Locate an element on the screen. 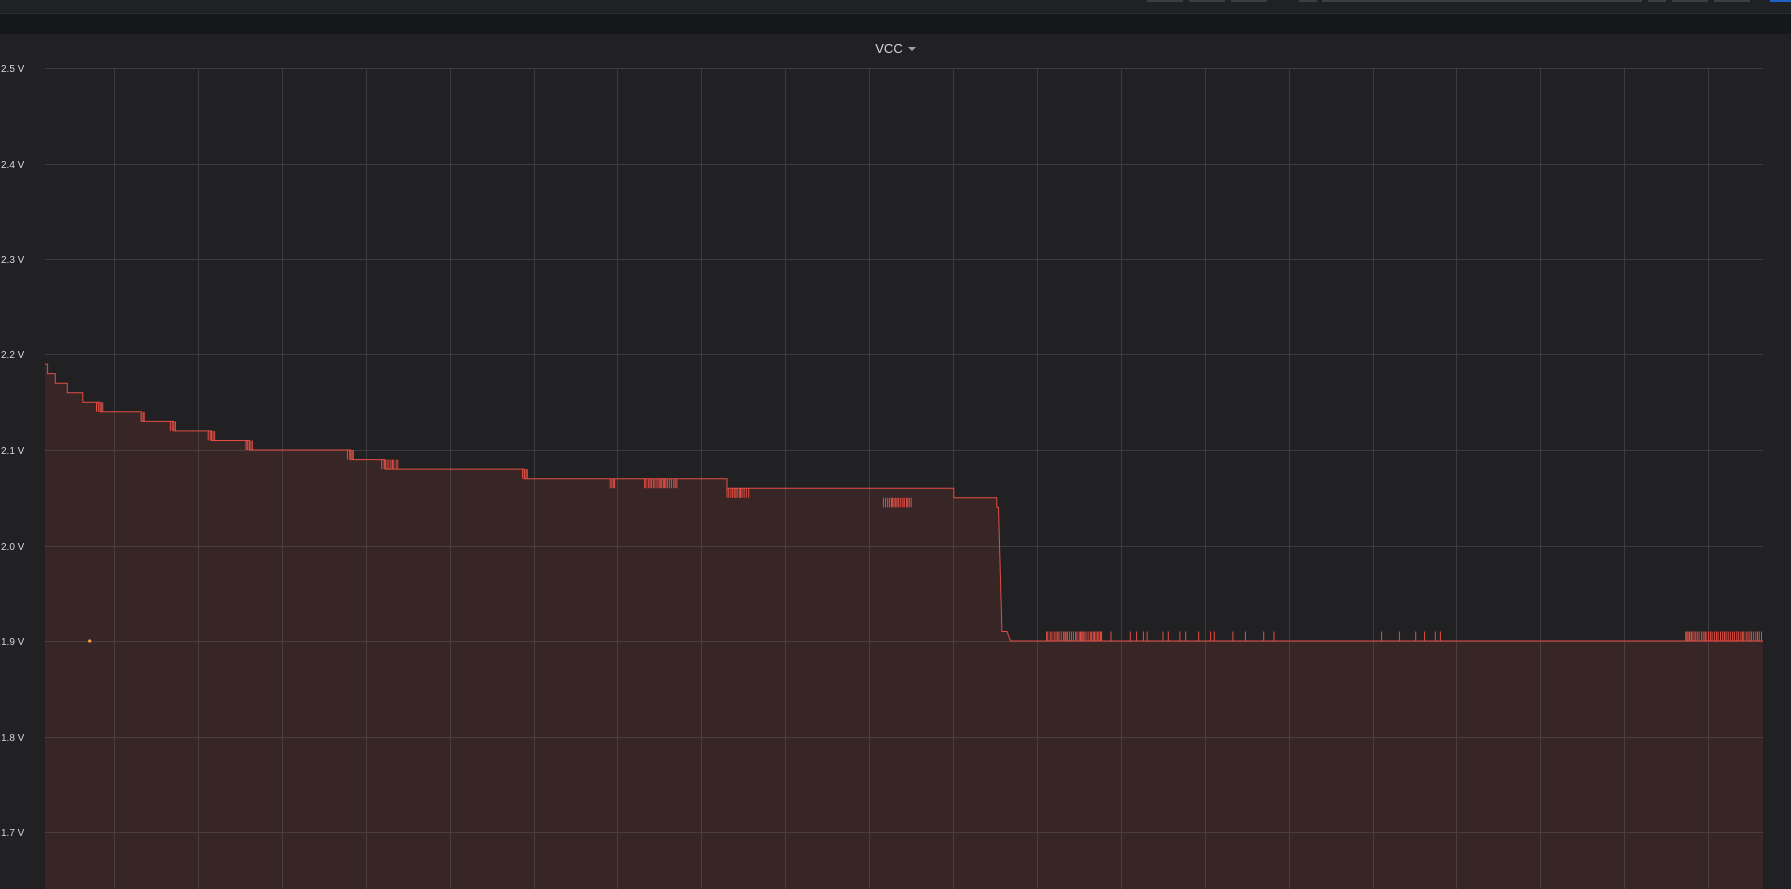  y-tick-label: 2.0 V is located at coordinates (13, 547).